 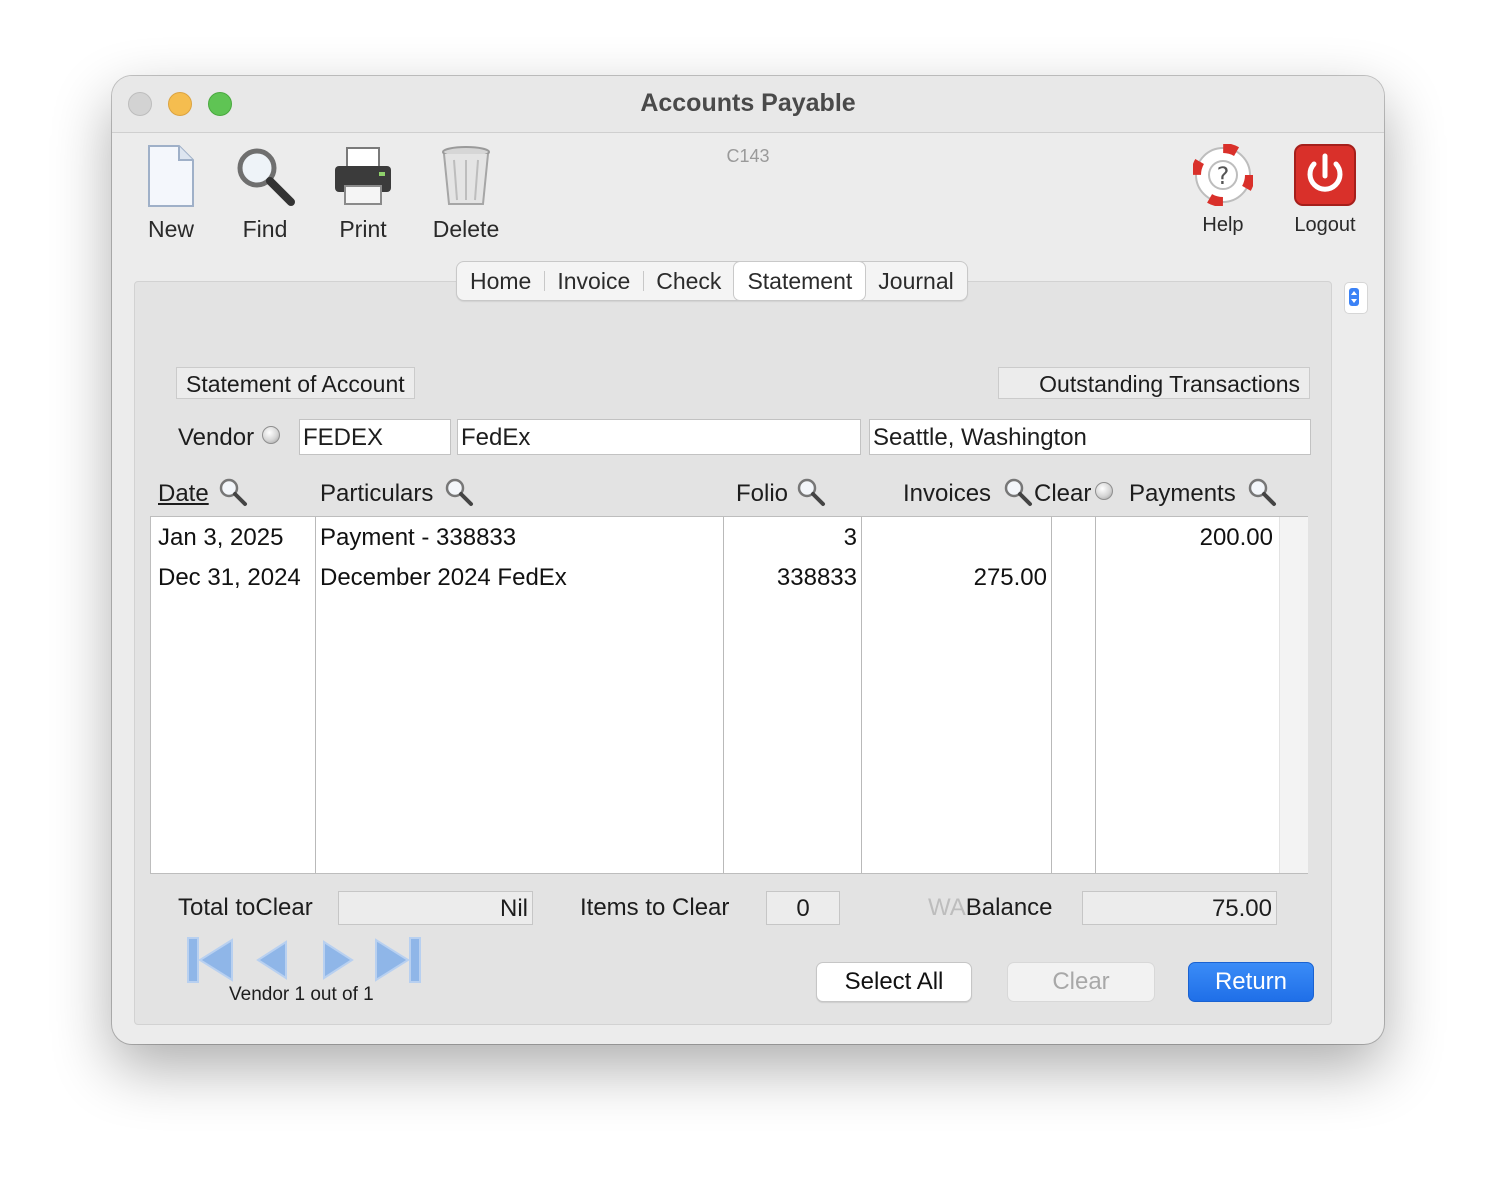 I want to click on new-button: New, so click(x=171, y=193).